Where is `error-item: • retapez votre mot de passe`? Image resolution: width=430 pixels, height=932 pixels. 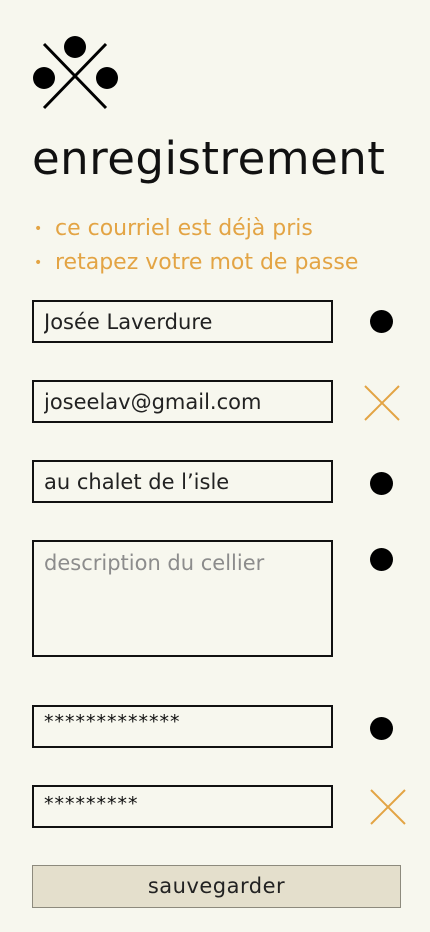
error-item: • retapez votre mot de passe is located at coordinates (195, 263).